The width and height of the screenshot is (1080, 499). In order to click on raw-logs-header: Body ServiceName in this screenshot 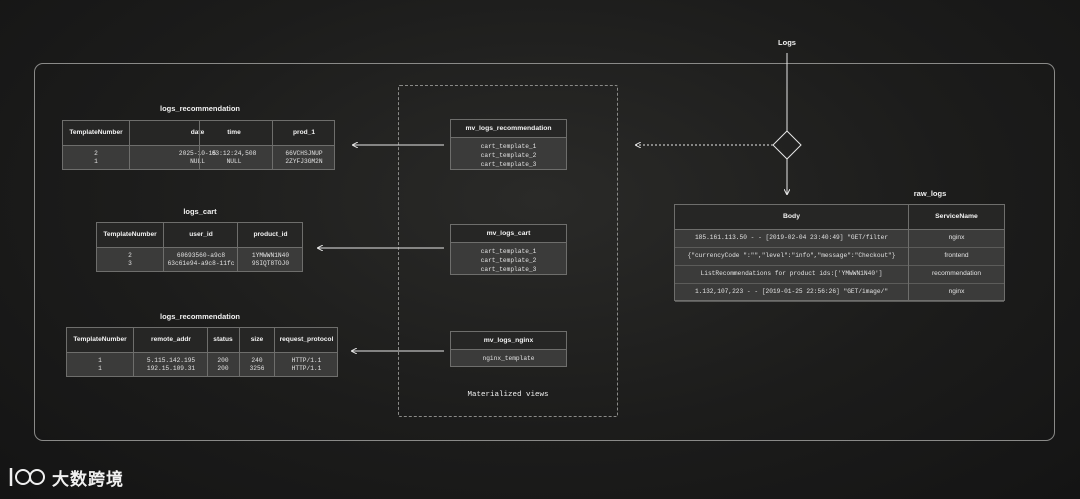, I will do `click(839, 217)`.